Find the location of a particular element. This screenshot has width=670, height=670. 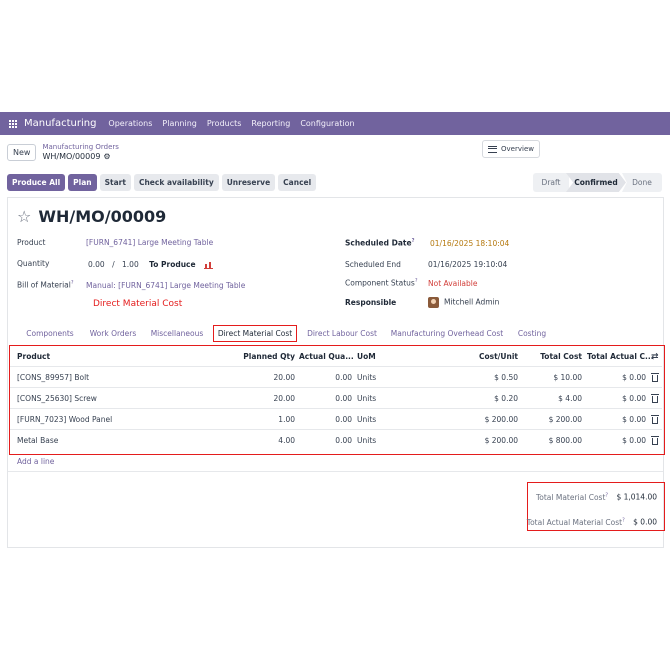

gear-icon: ⚙ is located at coordinates (106, 156).